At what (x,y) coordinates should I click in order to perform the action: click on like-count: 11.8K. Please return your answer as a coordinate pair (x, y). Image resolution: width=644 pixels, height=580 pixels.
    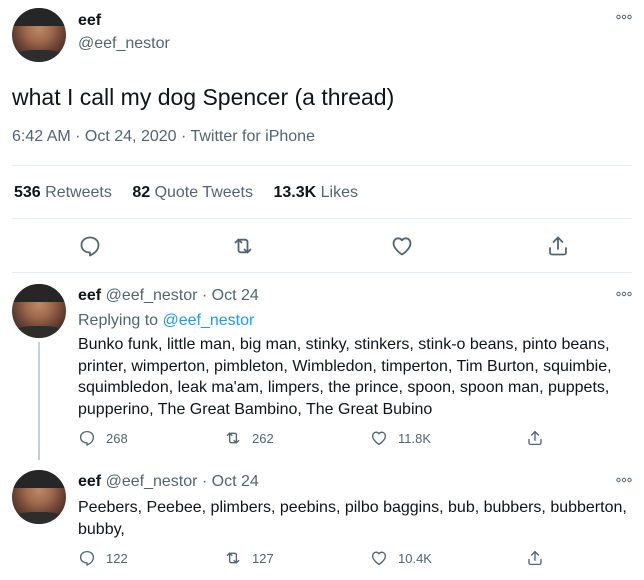
    Looking at the image, I should click on (415, 438).